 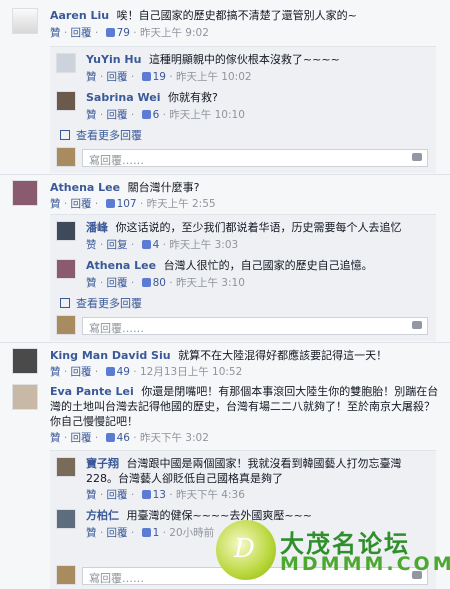 I want to click on comment-meta: 贊 · 回覆 · 19 · 昨天上午 10:02, so click(x=169, y=77).